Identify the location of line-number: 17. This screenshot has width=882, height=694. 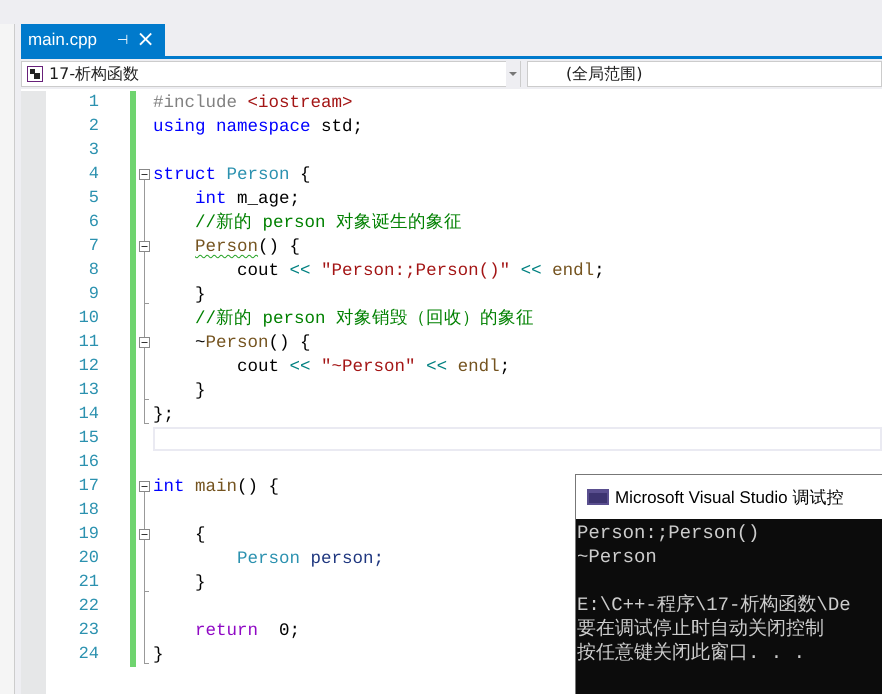
(88, 487).